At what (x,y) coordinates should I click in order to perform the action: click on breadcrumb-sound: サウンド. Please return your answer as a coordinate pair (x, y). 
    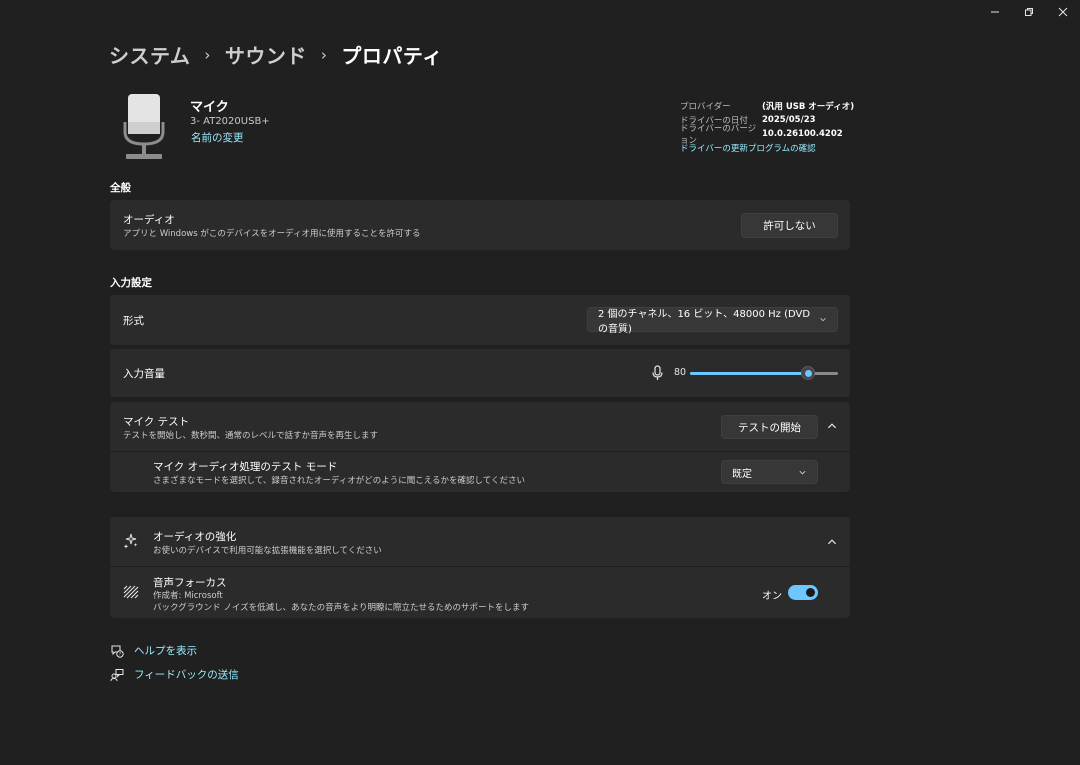
    Looking at the image, I should click on (266, 54).